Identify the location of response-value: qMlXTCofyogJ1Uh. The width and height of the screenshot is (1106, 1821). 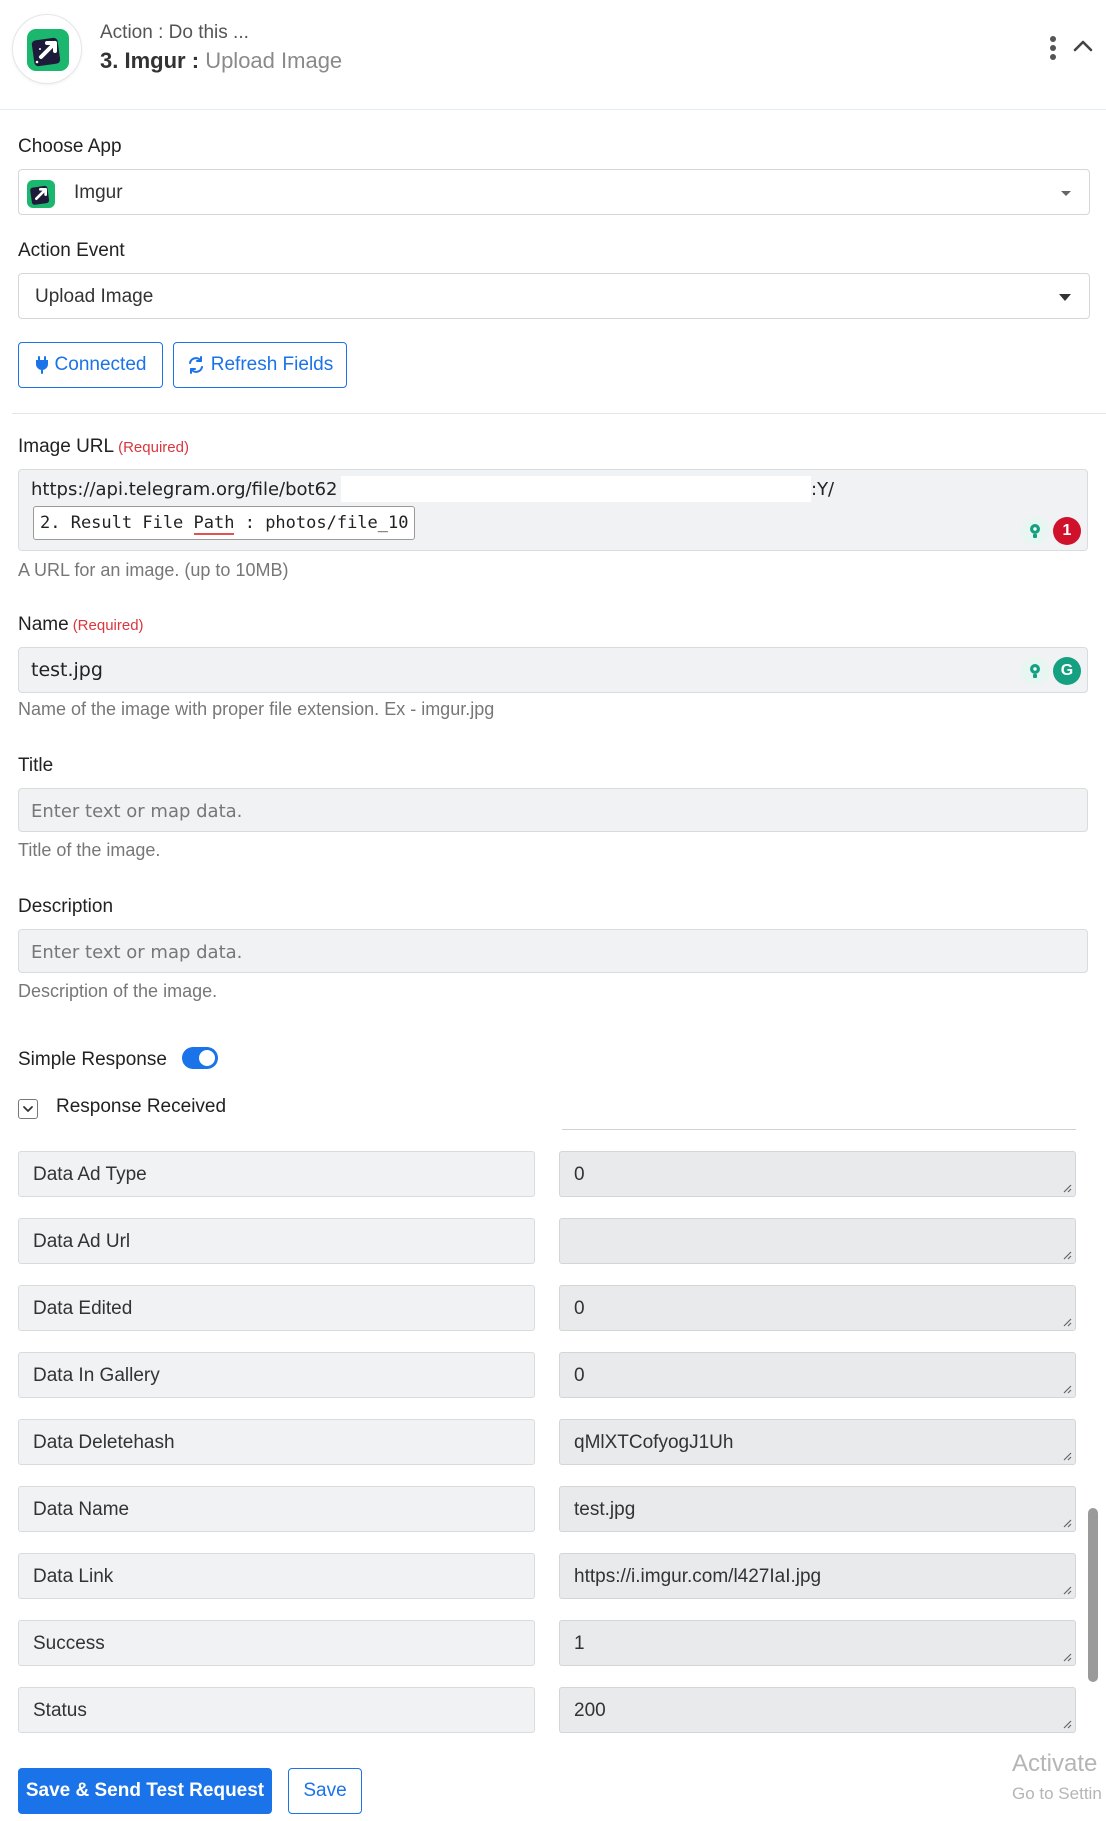
(654, 1442).